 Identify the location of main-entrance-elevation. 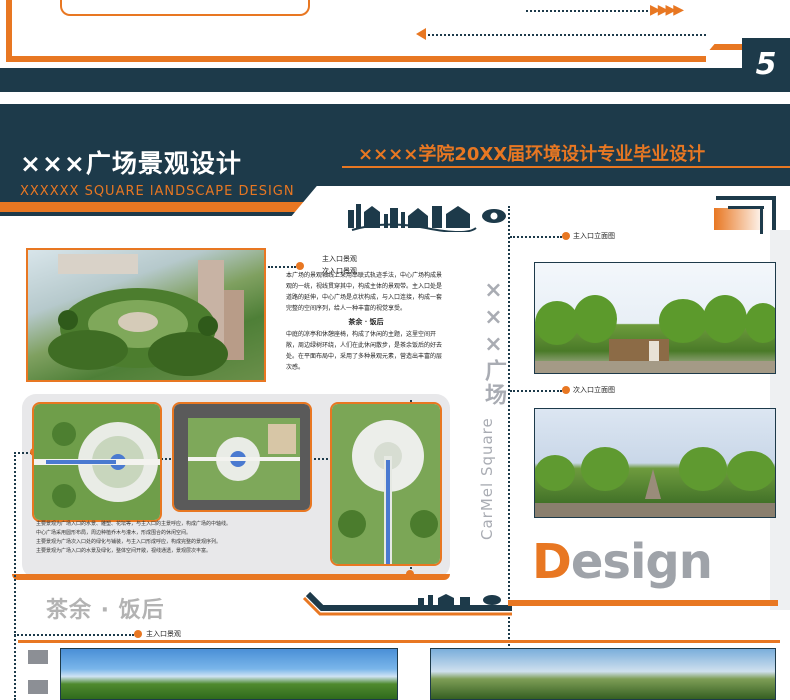
(655, 318).